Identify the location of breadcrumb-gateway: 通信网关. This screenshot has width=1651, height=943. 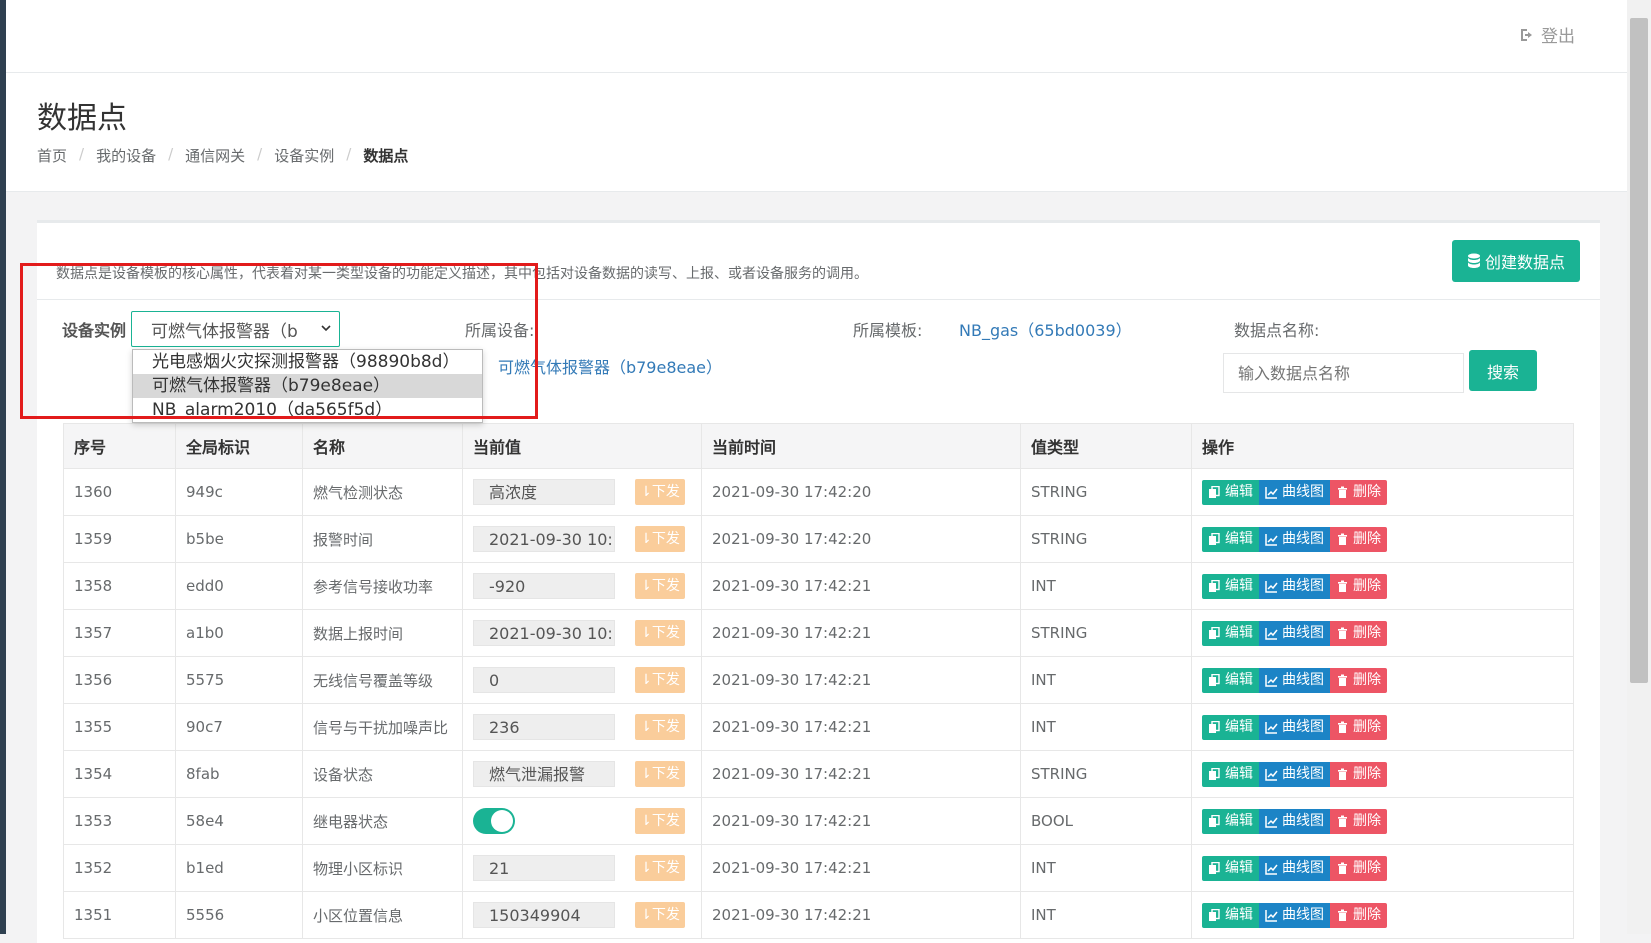
(215, 155).